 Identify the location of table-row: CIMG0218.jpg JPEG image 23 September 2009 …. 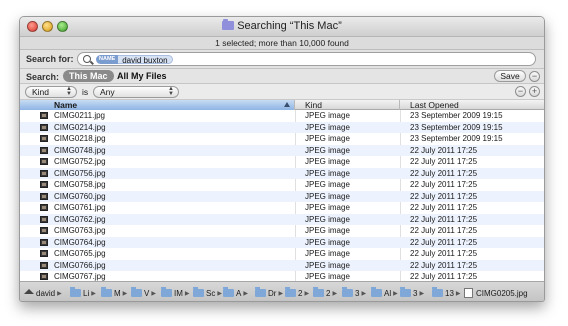
(282, 139).